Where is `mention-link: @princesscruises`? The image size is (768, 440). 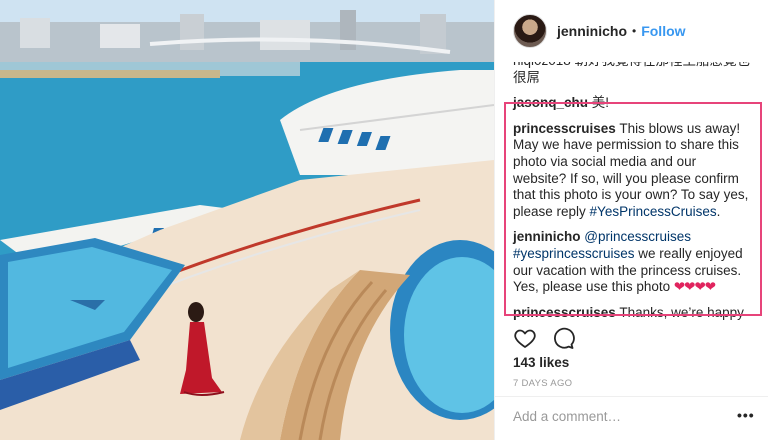 mention-link: @princesscruises is located at coordinates (637, 236).